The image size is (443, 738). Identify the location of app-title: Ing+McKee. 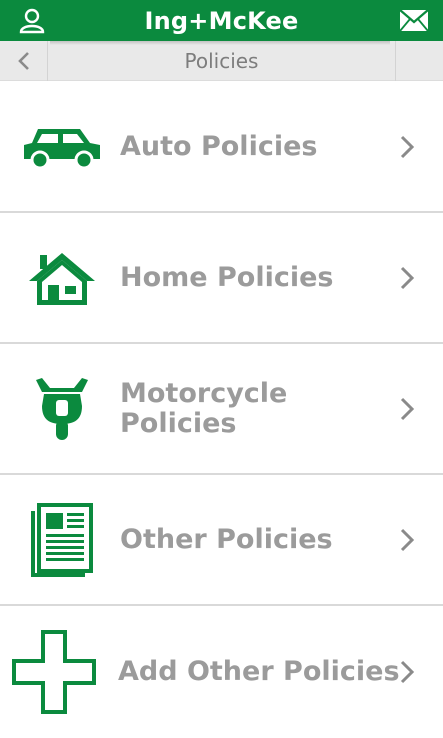
(221, 20).